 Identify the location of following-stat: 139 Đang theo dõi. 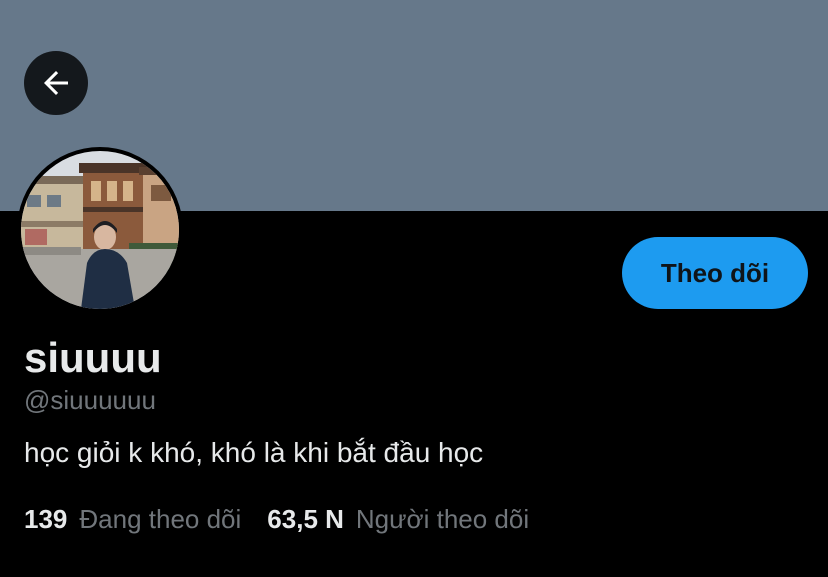
(132, 519).